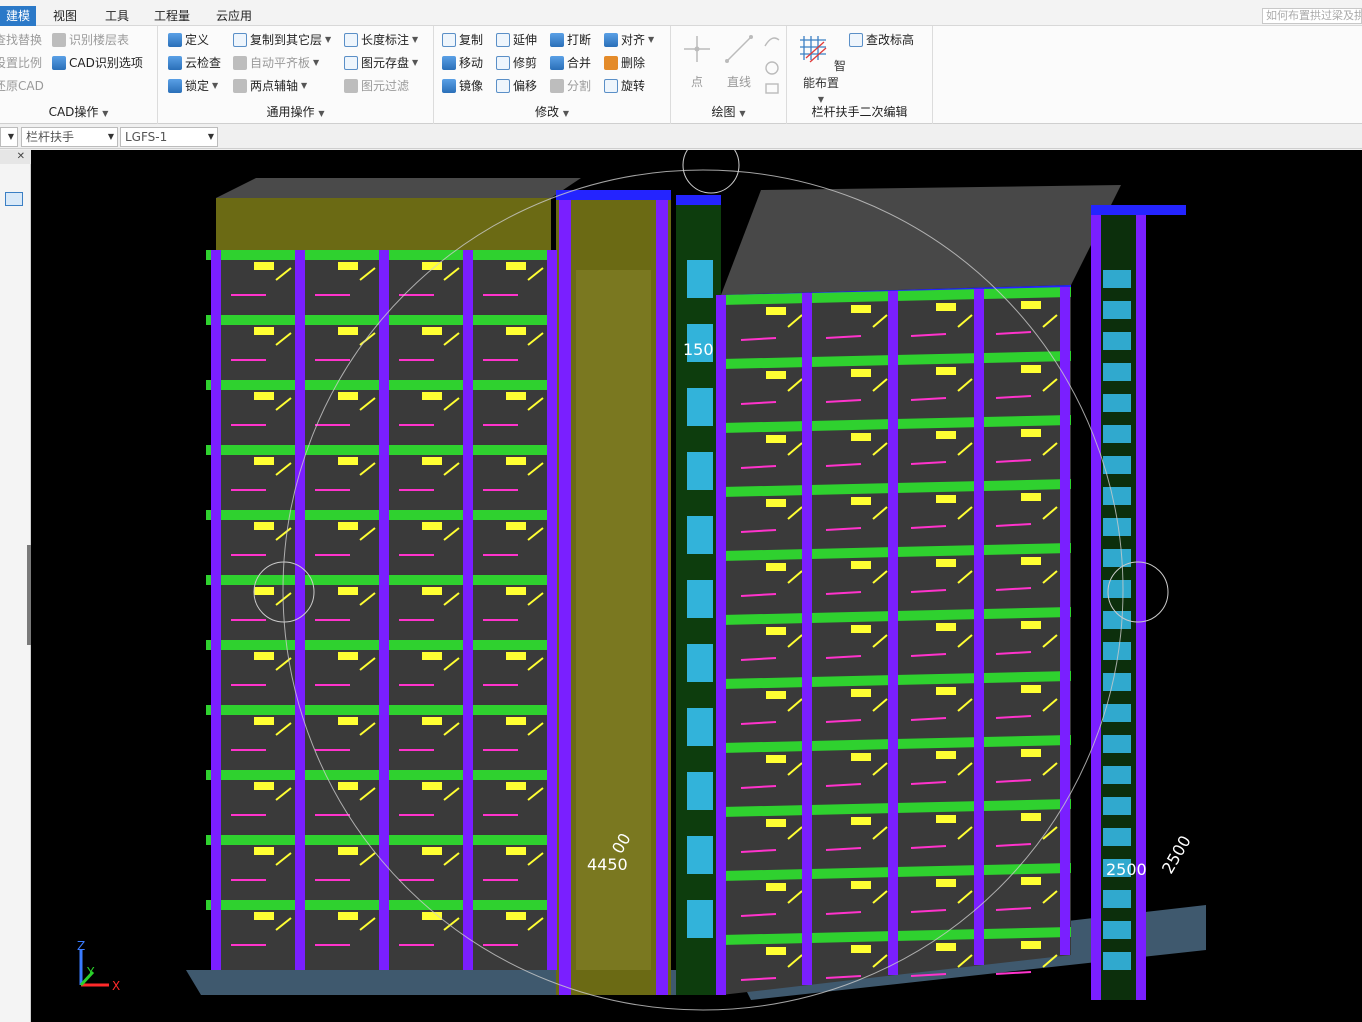  I want to click on copy-to-floor-button: 复制到其它层 ▼, so click(282, 40).